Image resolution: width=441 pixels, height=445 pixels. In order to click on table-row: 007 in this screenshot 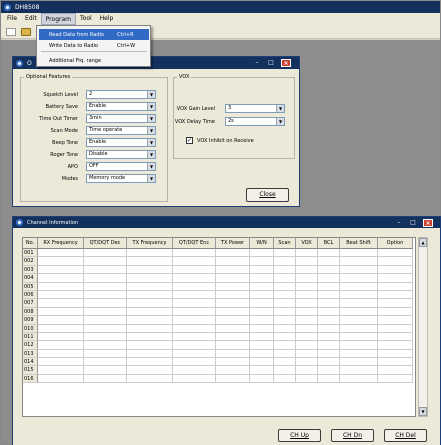, I will do `click(219, 303)`.